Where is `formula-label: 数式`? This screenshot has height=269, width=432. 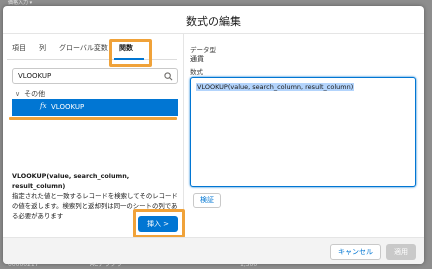 formula-label: 数式 is located at coordinates (196, 72).